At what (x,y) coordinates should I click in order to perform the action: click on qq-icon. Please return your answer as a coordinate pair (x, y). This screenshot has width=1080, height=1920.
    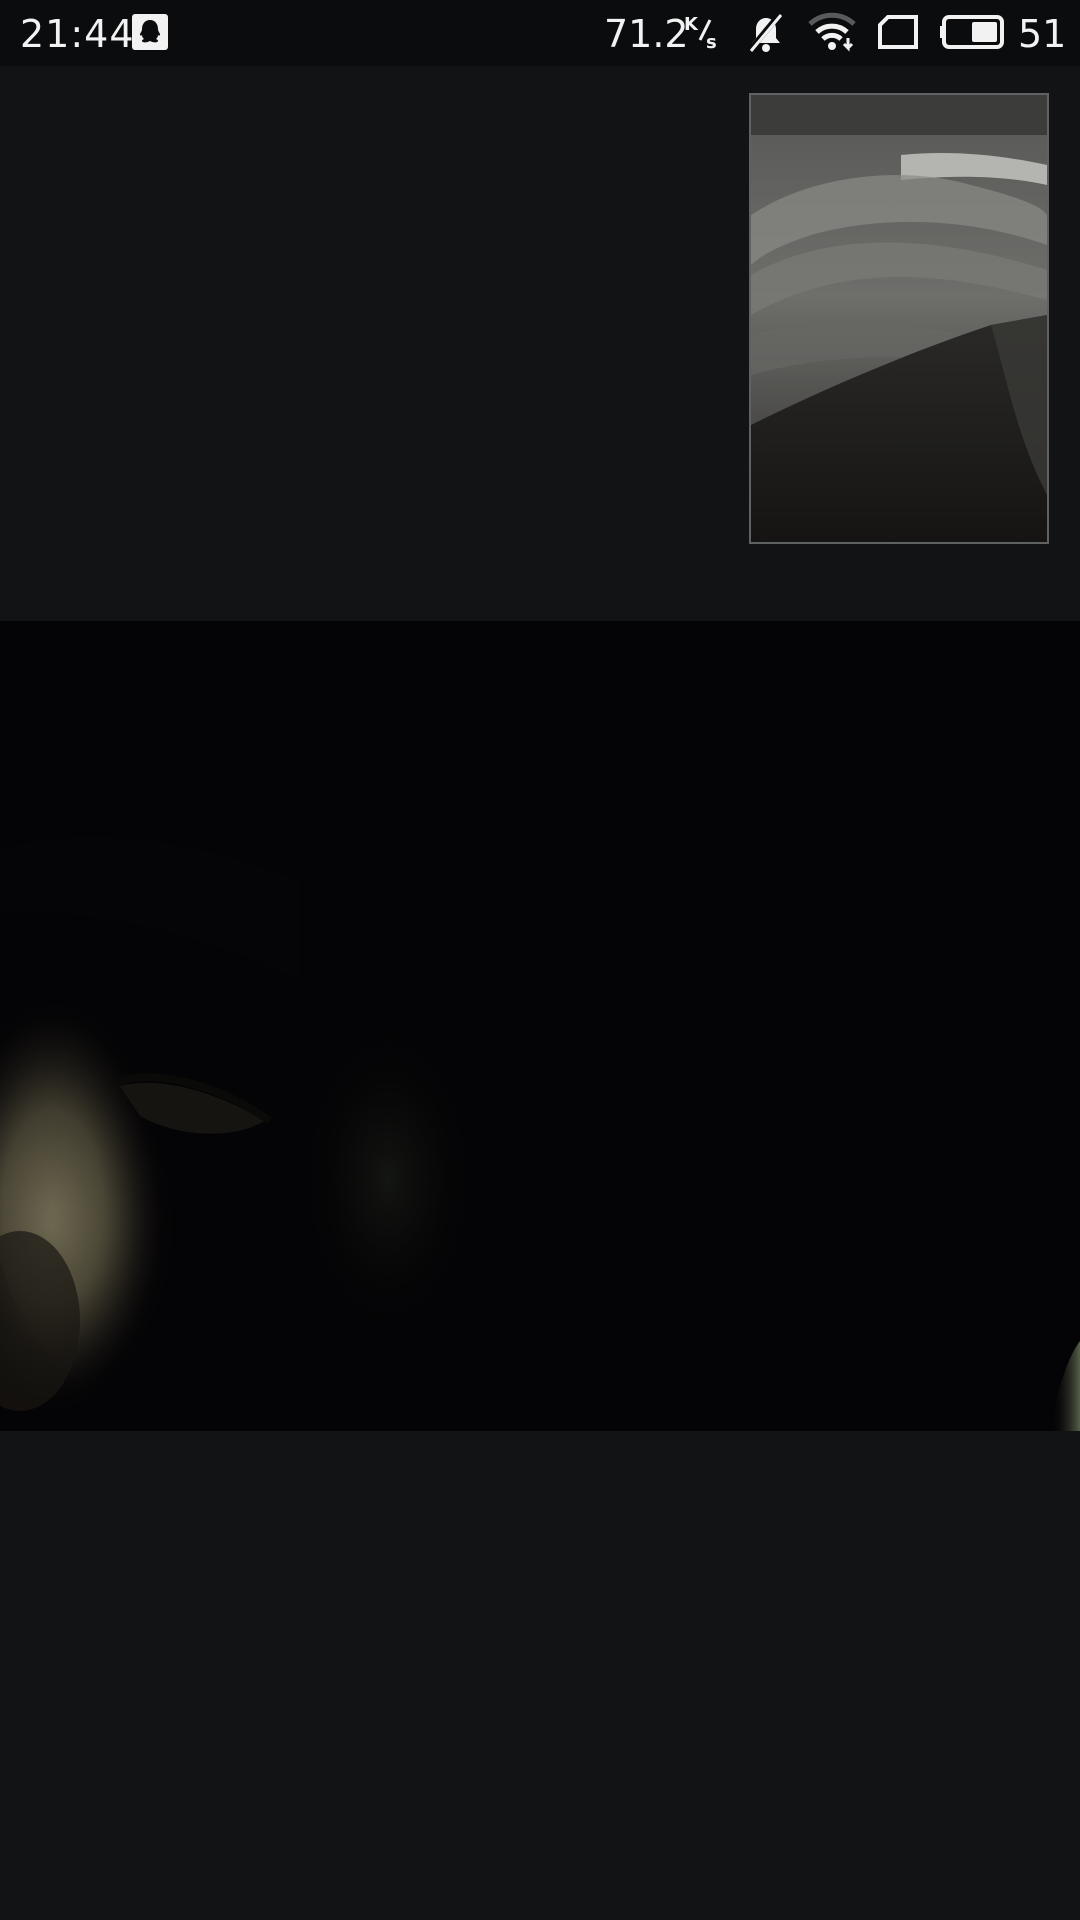
    Looking at the image, I should click on (150, 32).